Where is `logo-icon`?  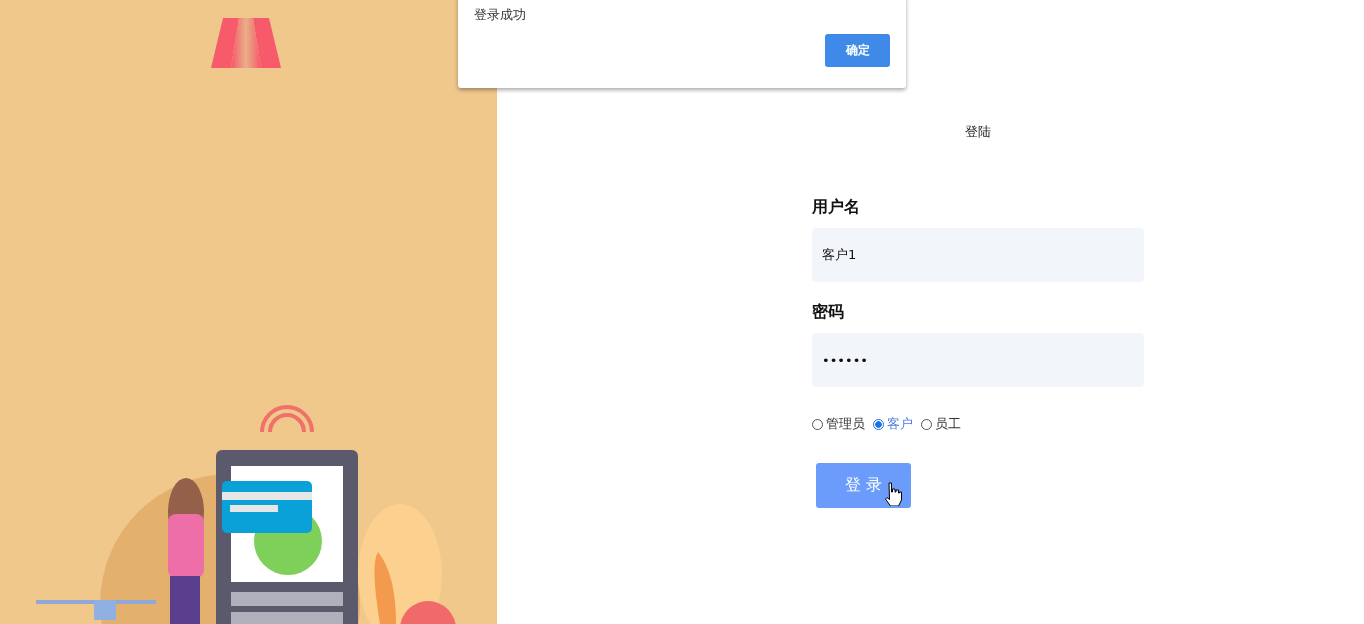 logo-icon is located at coordinates (245, 43).